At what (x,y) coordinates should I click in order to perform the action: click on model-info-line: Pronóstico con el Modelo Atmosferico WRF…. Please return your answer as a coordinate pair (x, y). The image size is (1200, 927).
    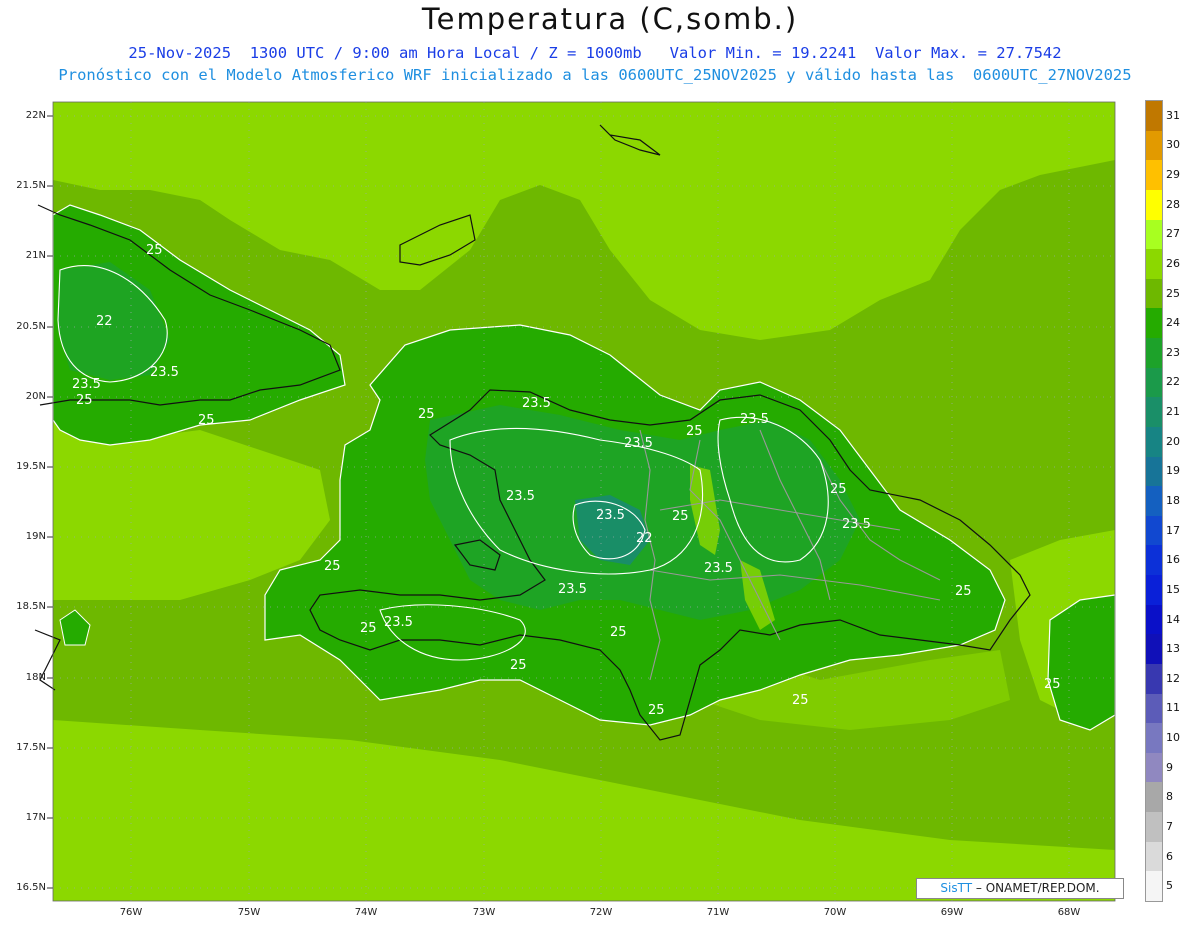
    Looking at the image, I should click on (595, 75).